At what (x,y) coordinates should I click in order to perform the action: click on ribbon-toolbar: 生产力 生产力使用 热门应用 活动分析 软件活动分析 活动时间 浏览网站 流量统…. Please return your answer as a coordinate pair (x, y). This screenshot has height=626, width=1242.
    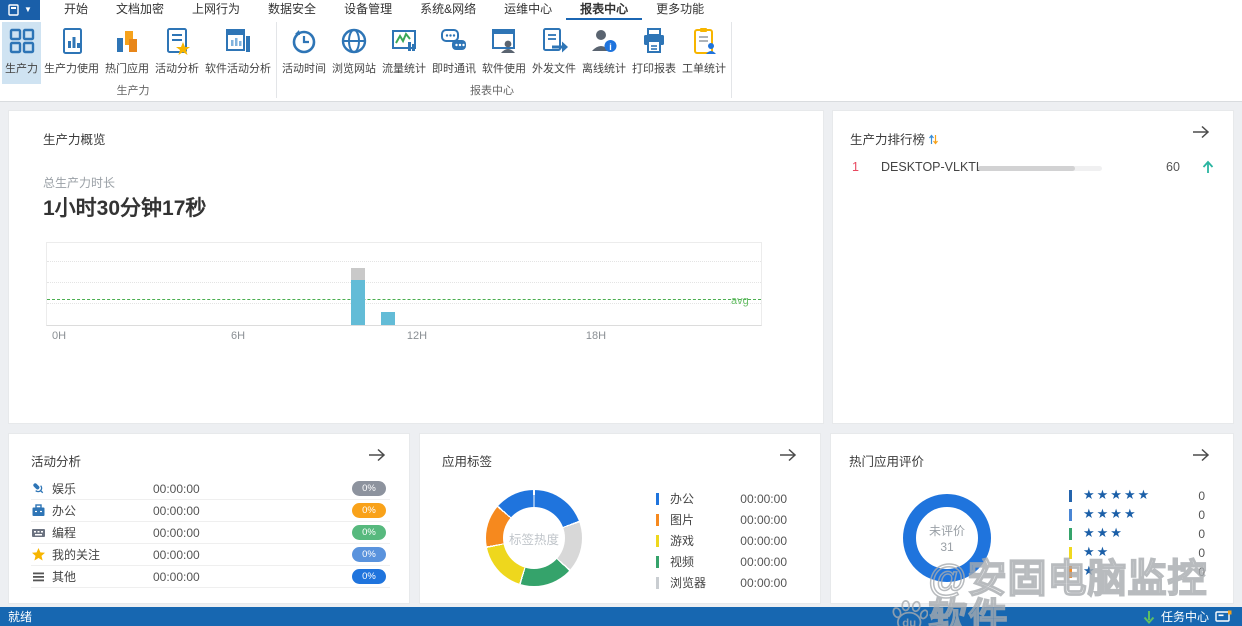
    Looking at the image, I should click on (621, 61).